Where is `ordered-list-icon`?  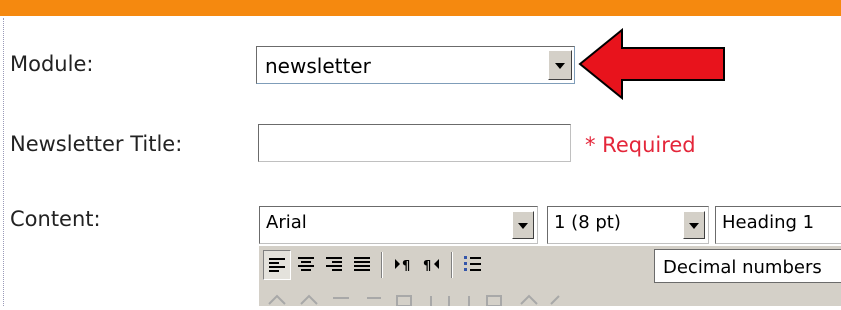
ordered-list-icon is located at coordinates (472, 263).